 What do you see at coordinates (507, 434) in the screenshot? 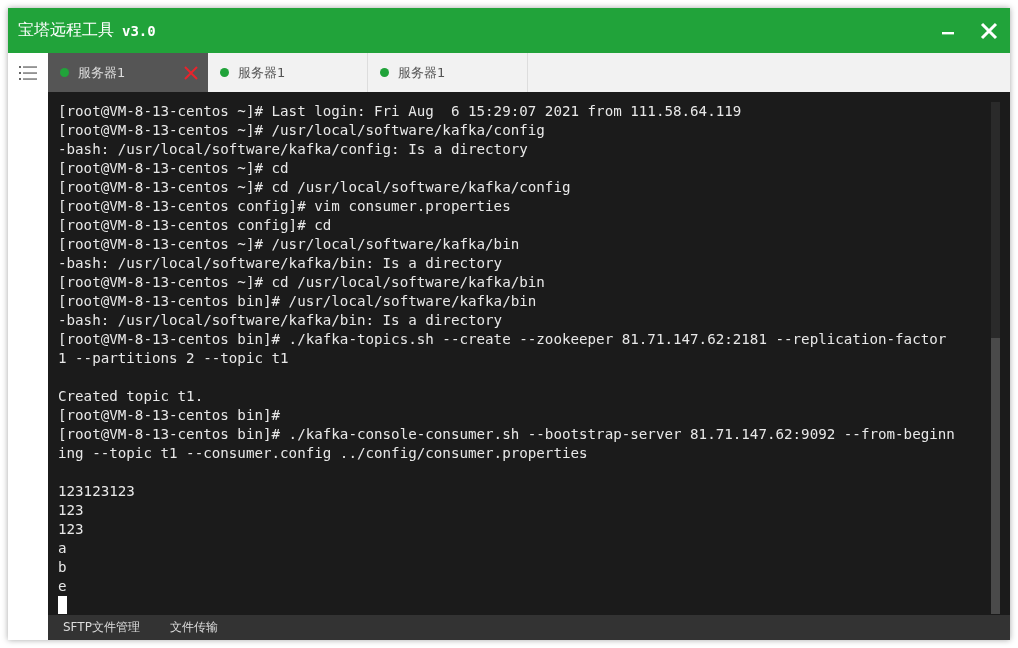
I see `terminal-line: [root@VM-8-13-centos bin]# ./kafka-console-consumer.sh --bootstrap-server 81.71.147.62:9092 --from-beginn` at bounding box center [507, 434].